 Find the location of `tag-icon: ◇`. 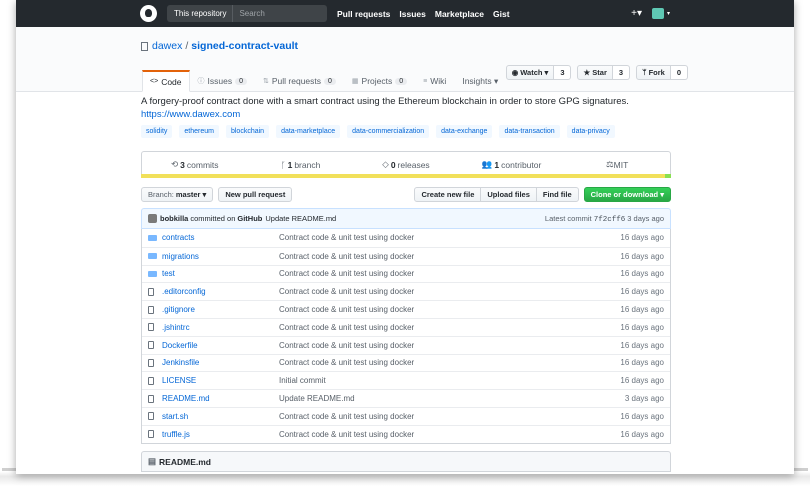

tag-icon: ◇ is located at coordinates (385, 164).